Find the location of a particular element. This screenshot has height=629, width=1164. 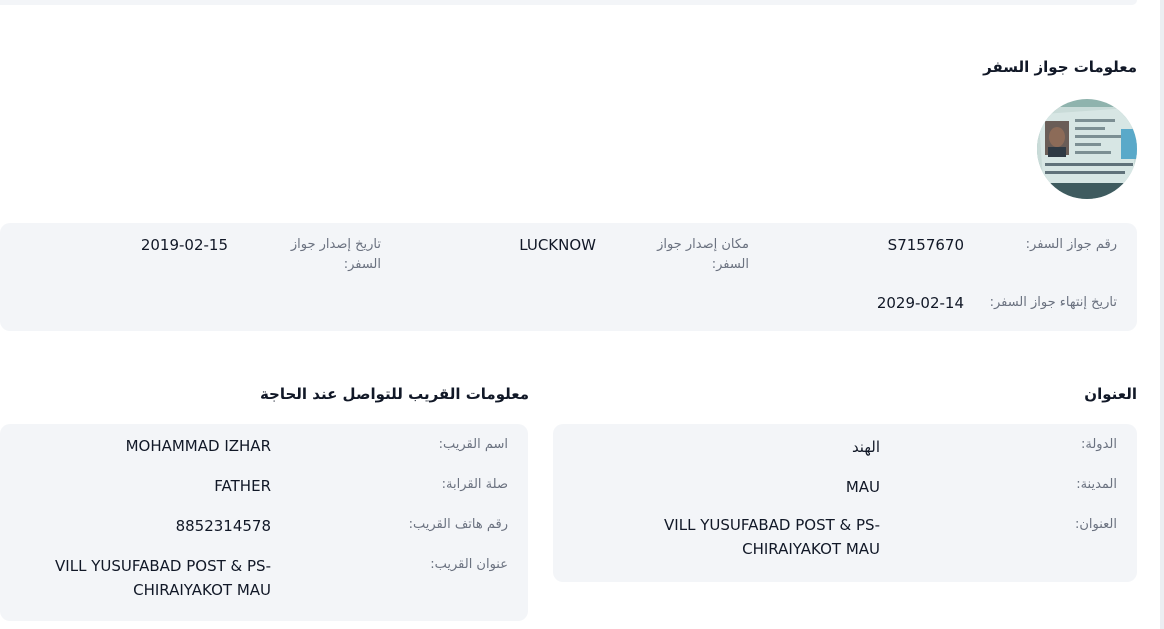

previous-panel-edge is located at coordinates (568, 2).